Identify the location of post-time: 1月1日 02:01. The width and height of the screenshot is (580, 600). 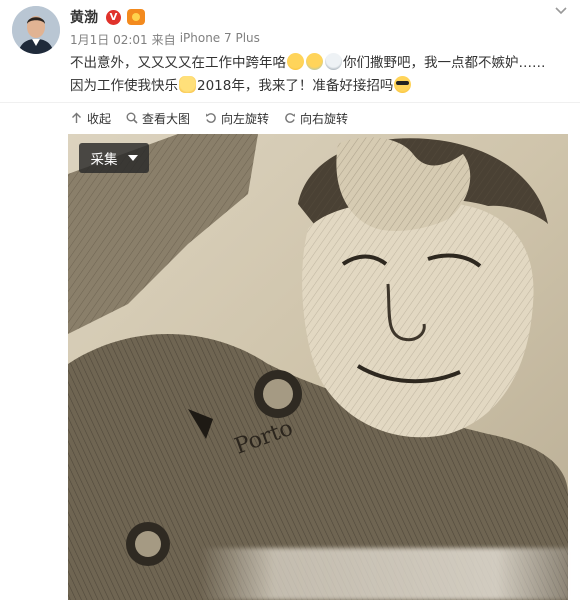
(109, 39).